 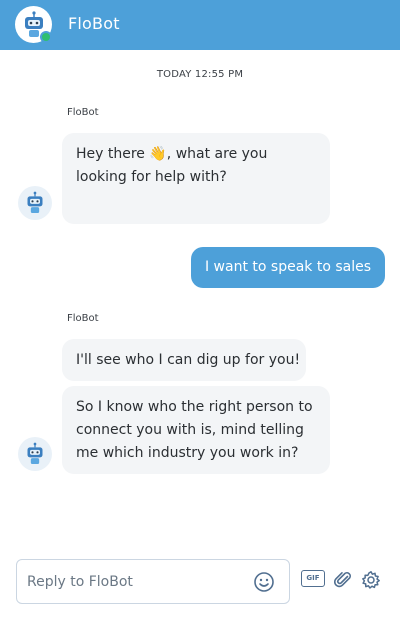 I want to click on online-status-dot, so click(x=46, y=37).